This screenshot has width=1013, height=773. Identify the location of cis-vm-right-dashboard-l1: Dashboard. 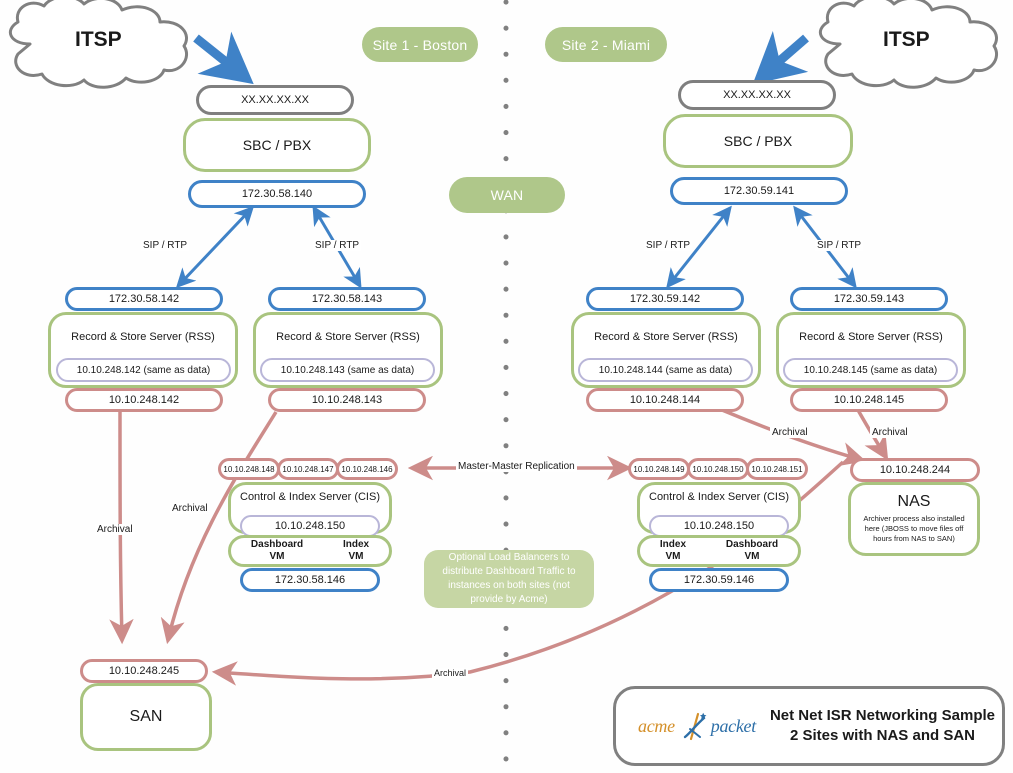
(752, 544).